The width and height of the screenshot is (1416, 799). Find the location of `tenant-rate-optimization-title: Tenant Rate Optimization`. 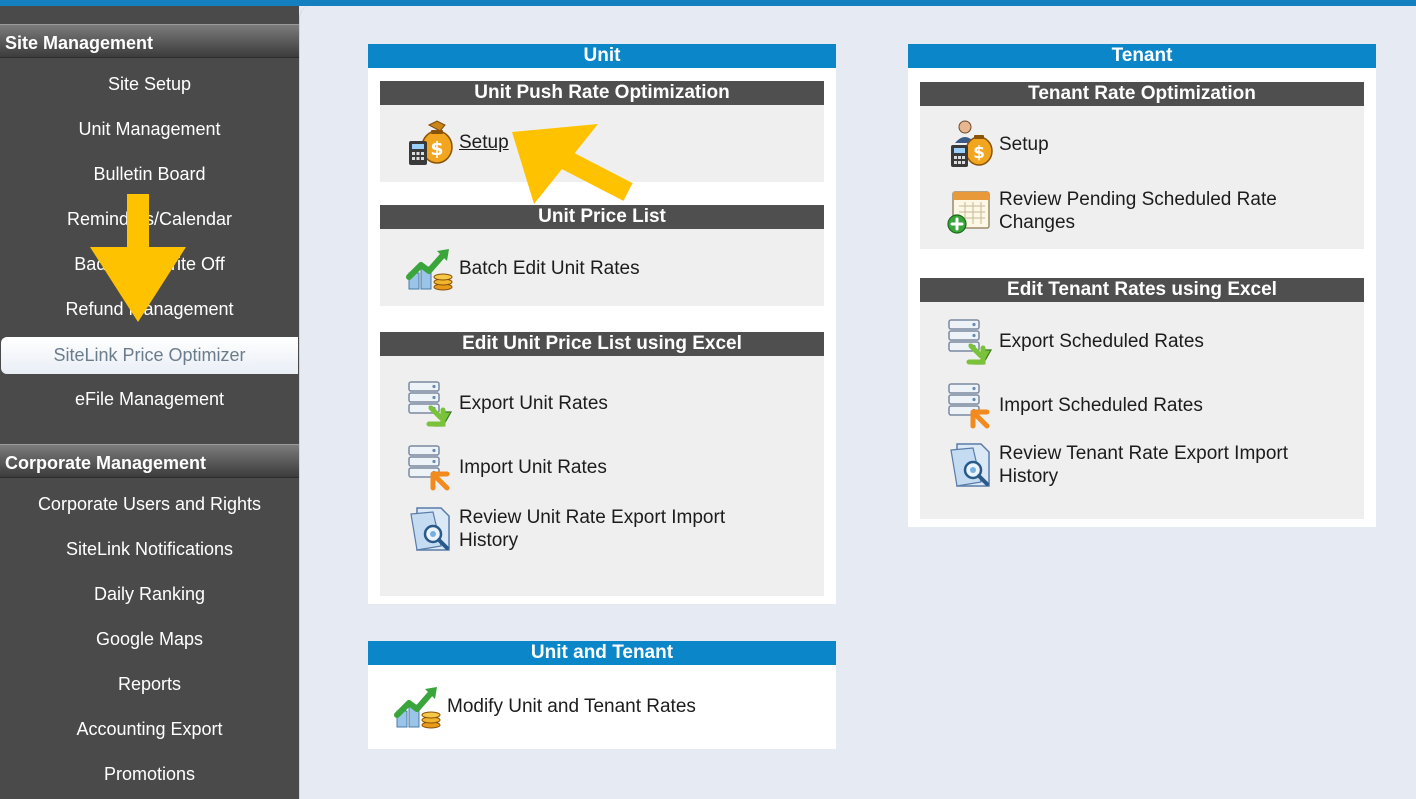

tenant-rate-optimization-title: Tenant Rate Optimization is located at coordinates (1142, 94).